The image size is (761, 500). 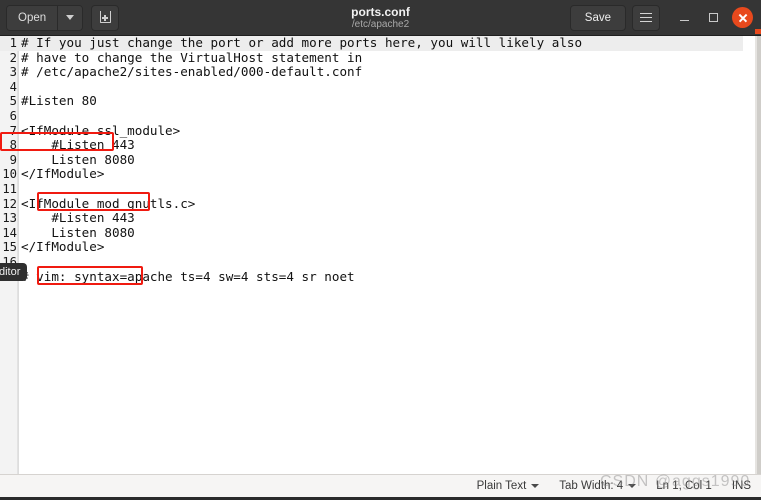 I want to click on language-label: Plain Text, so click(x=501, y=486).